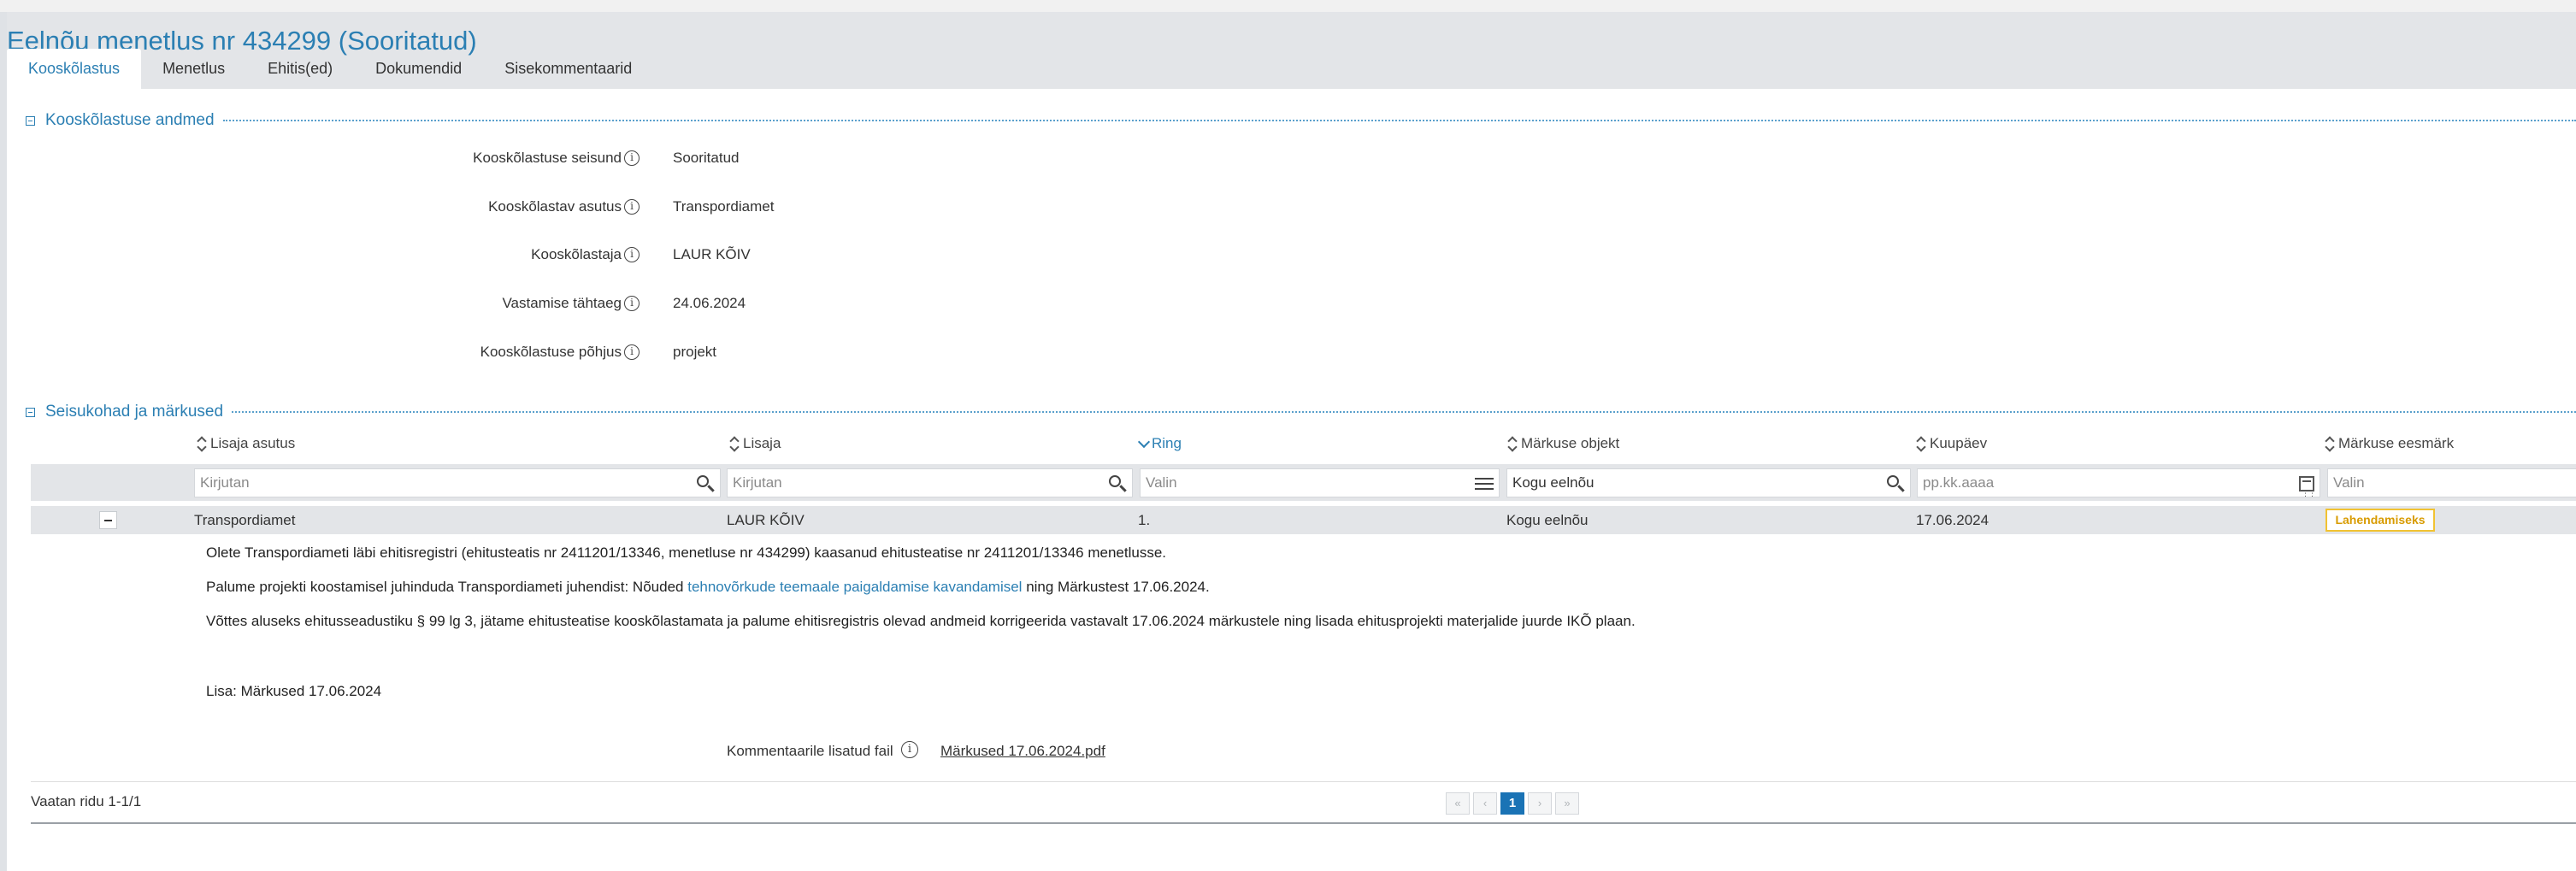  Describe the element at coordinates (1023, 751) in the screenshot. I see `attached-file-link: Märkused 17.06.2024.pdf` at that location.